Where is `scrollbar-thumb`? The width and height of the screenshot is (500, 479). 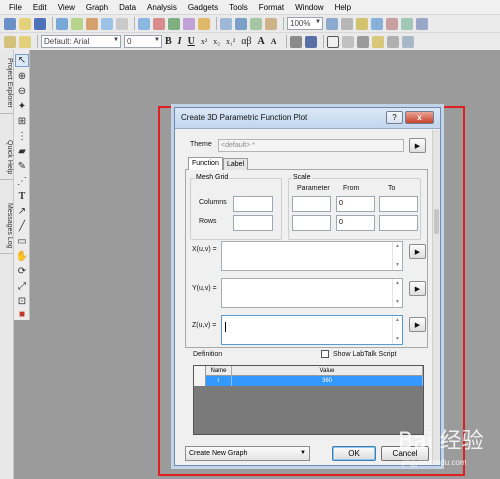 scrollbar-thumb is located at coordinates (436, 221).